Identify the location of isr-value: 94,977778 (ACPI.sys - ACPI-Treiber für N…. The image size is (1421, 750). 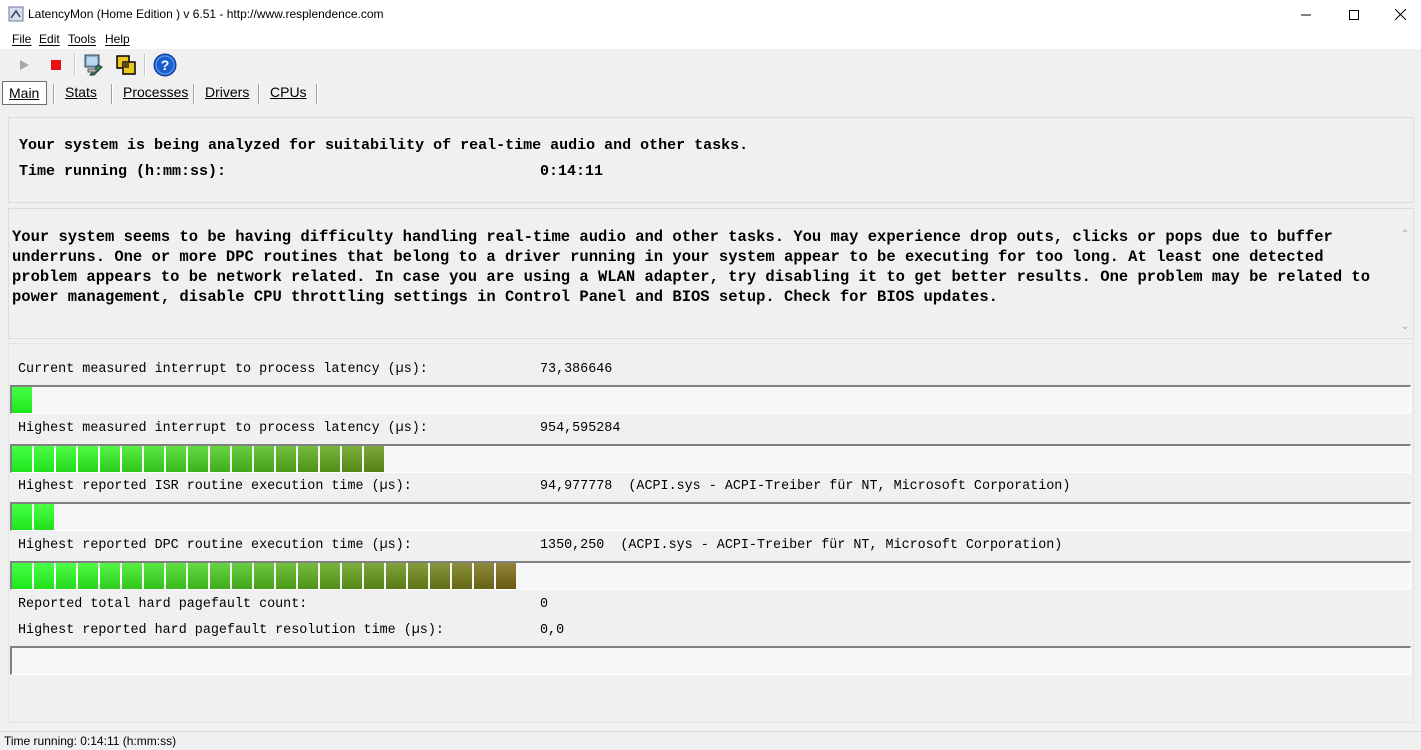
(805, 486).